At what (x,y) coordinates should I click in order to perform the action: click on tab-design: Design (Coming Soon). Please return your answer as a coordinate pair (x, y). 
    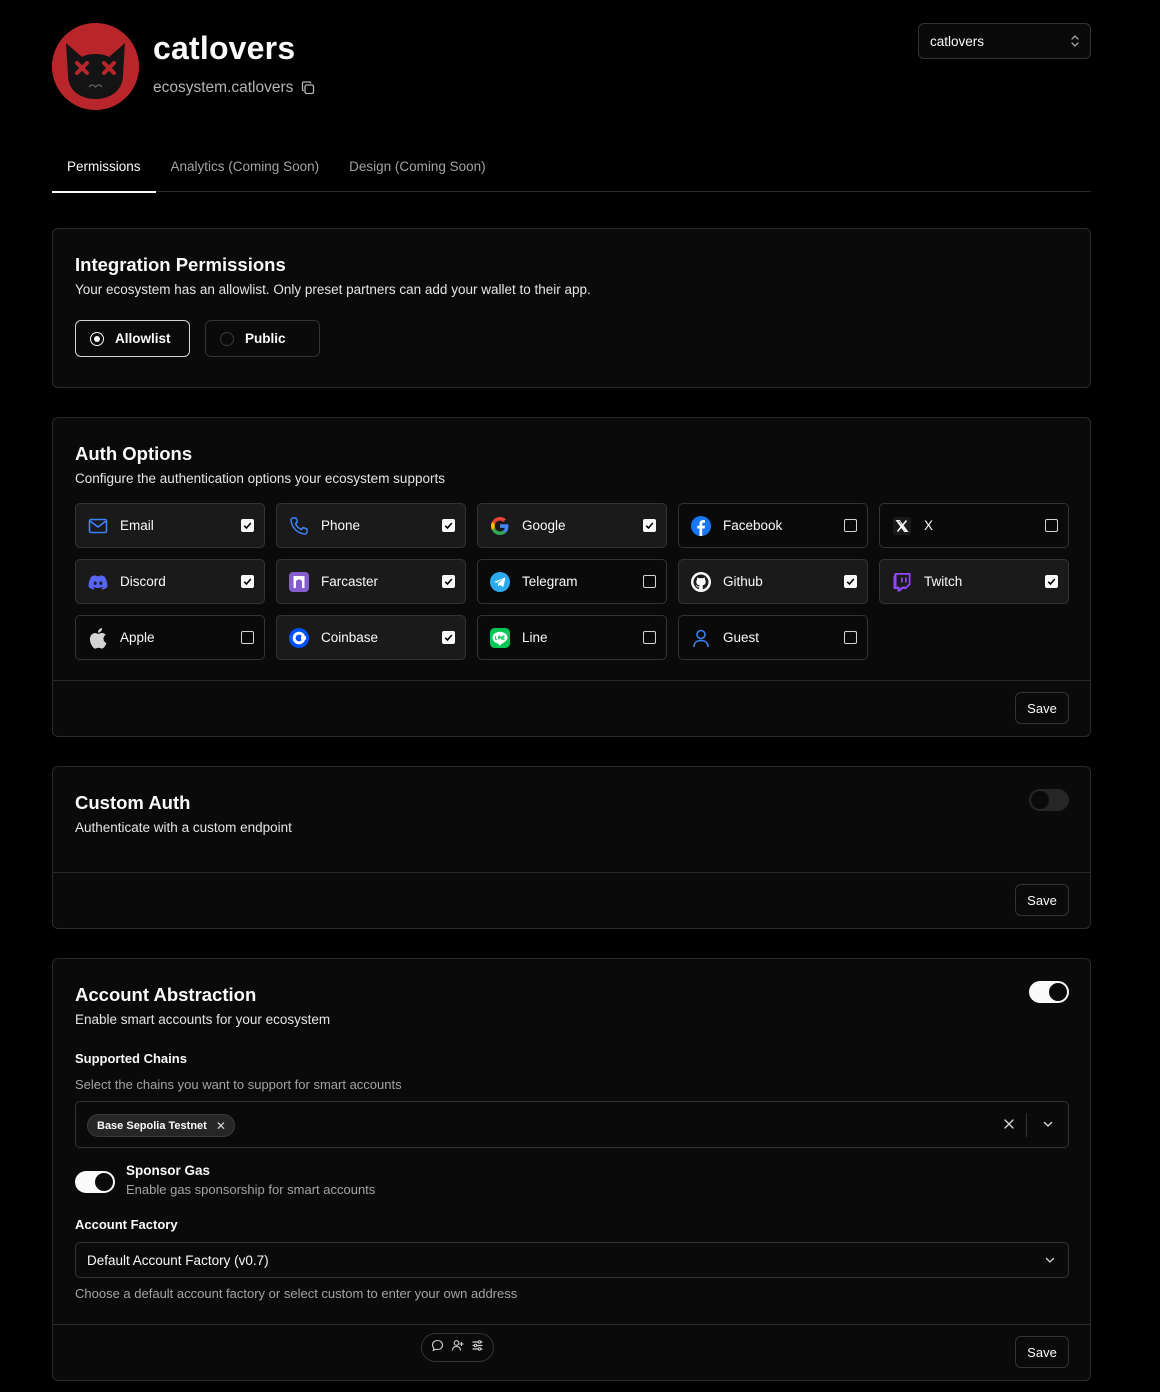
    Looking at the image, I should click on (417, 169).